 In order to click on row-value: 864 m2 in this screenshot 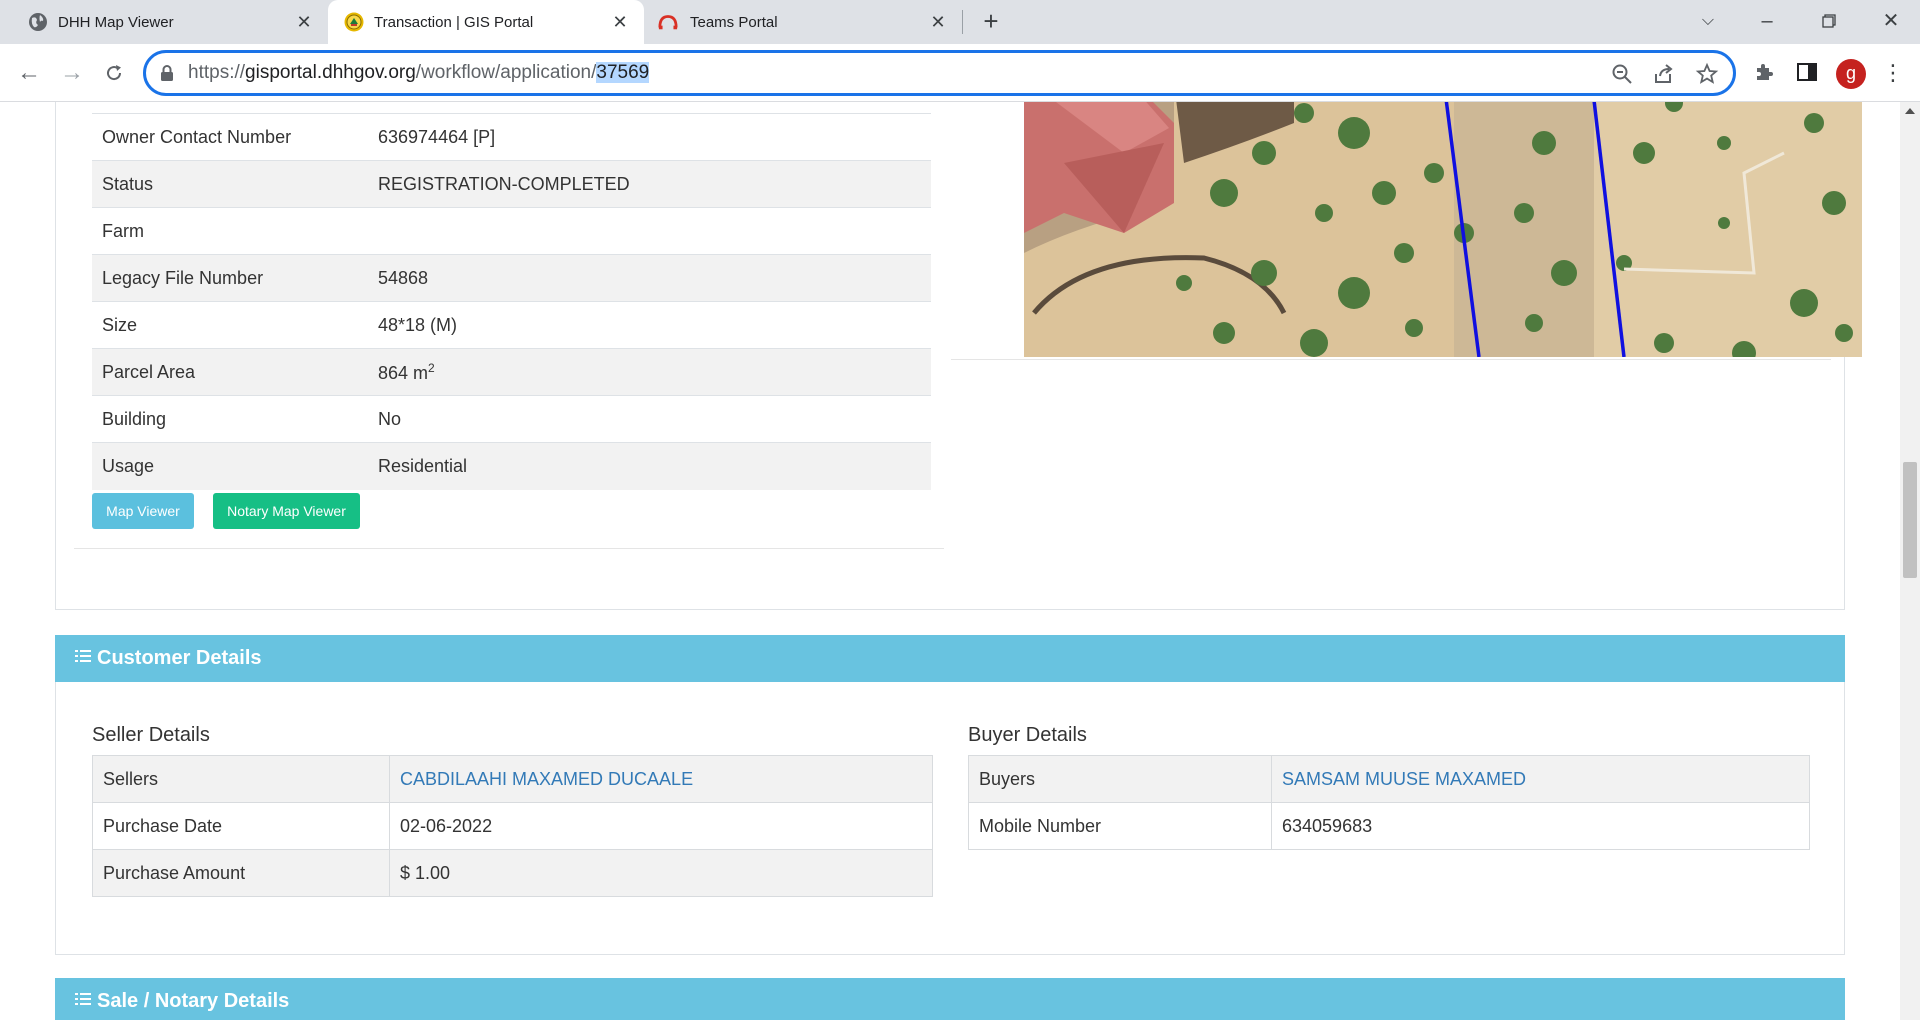, I will do `click(649, 372)`.